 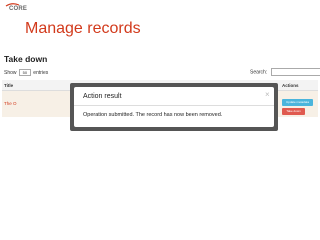 I want to click on logo-text: CORE, so click(x=18, y=9).